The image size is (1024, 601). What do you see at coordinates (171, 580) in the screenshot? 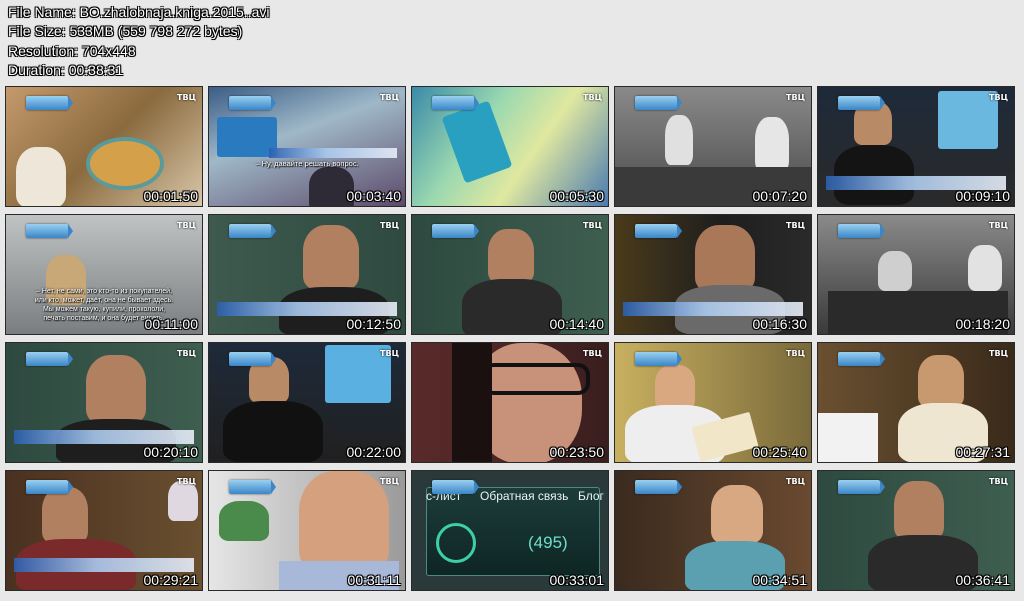
I see `thumbnail-timestamp: 00:29:21` at bounding box center [171, 580].